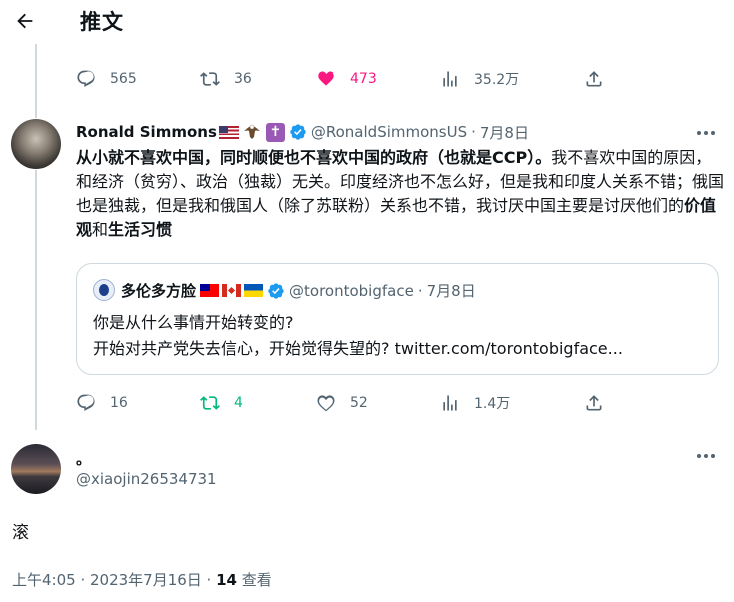 This screenshot has height=602, width=734. What do you see at coordinates (275, 132) in the screenshot?
I see `cross-icon: ✝` at bounding box center [275, 132].